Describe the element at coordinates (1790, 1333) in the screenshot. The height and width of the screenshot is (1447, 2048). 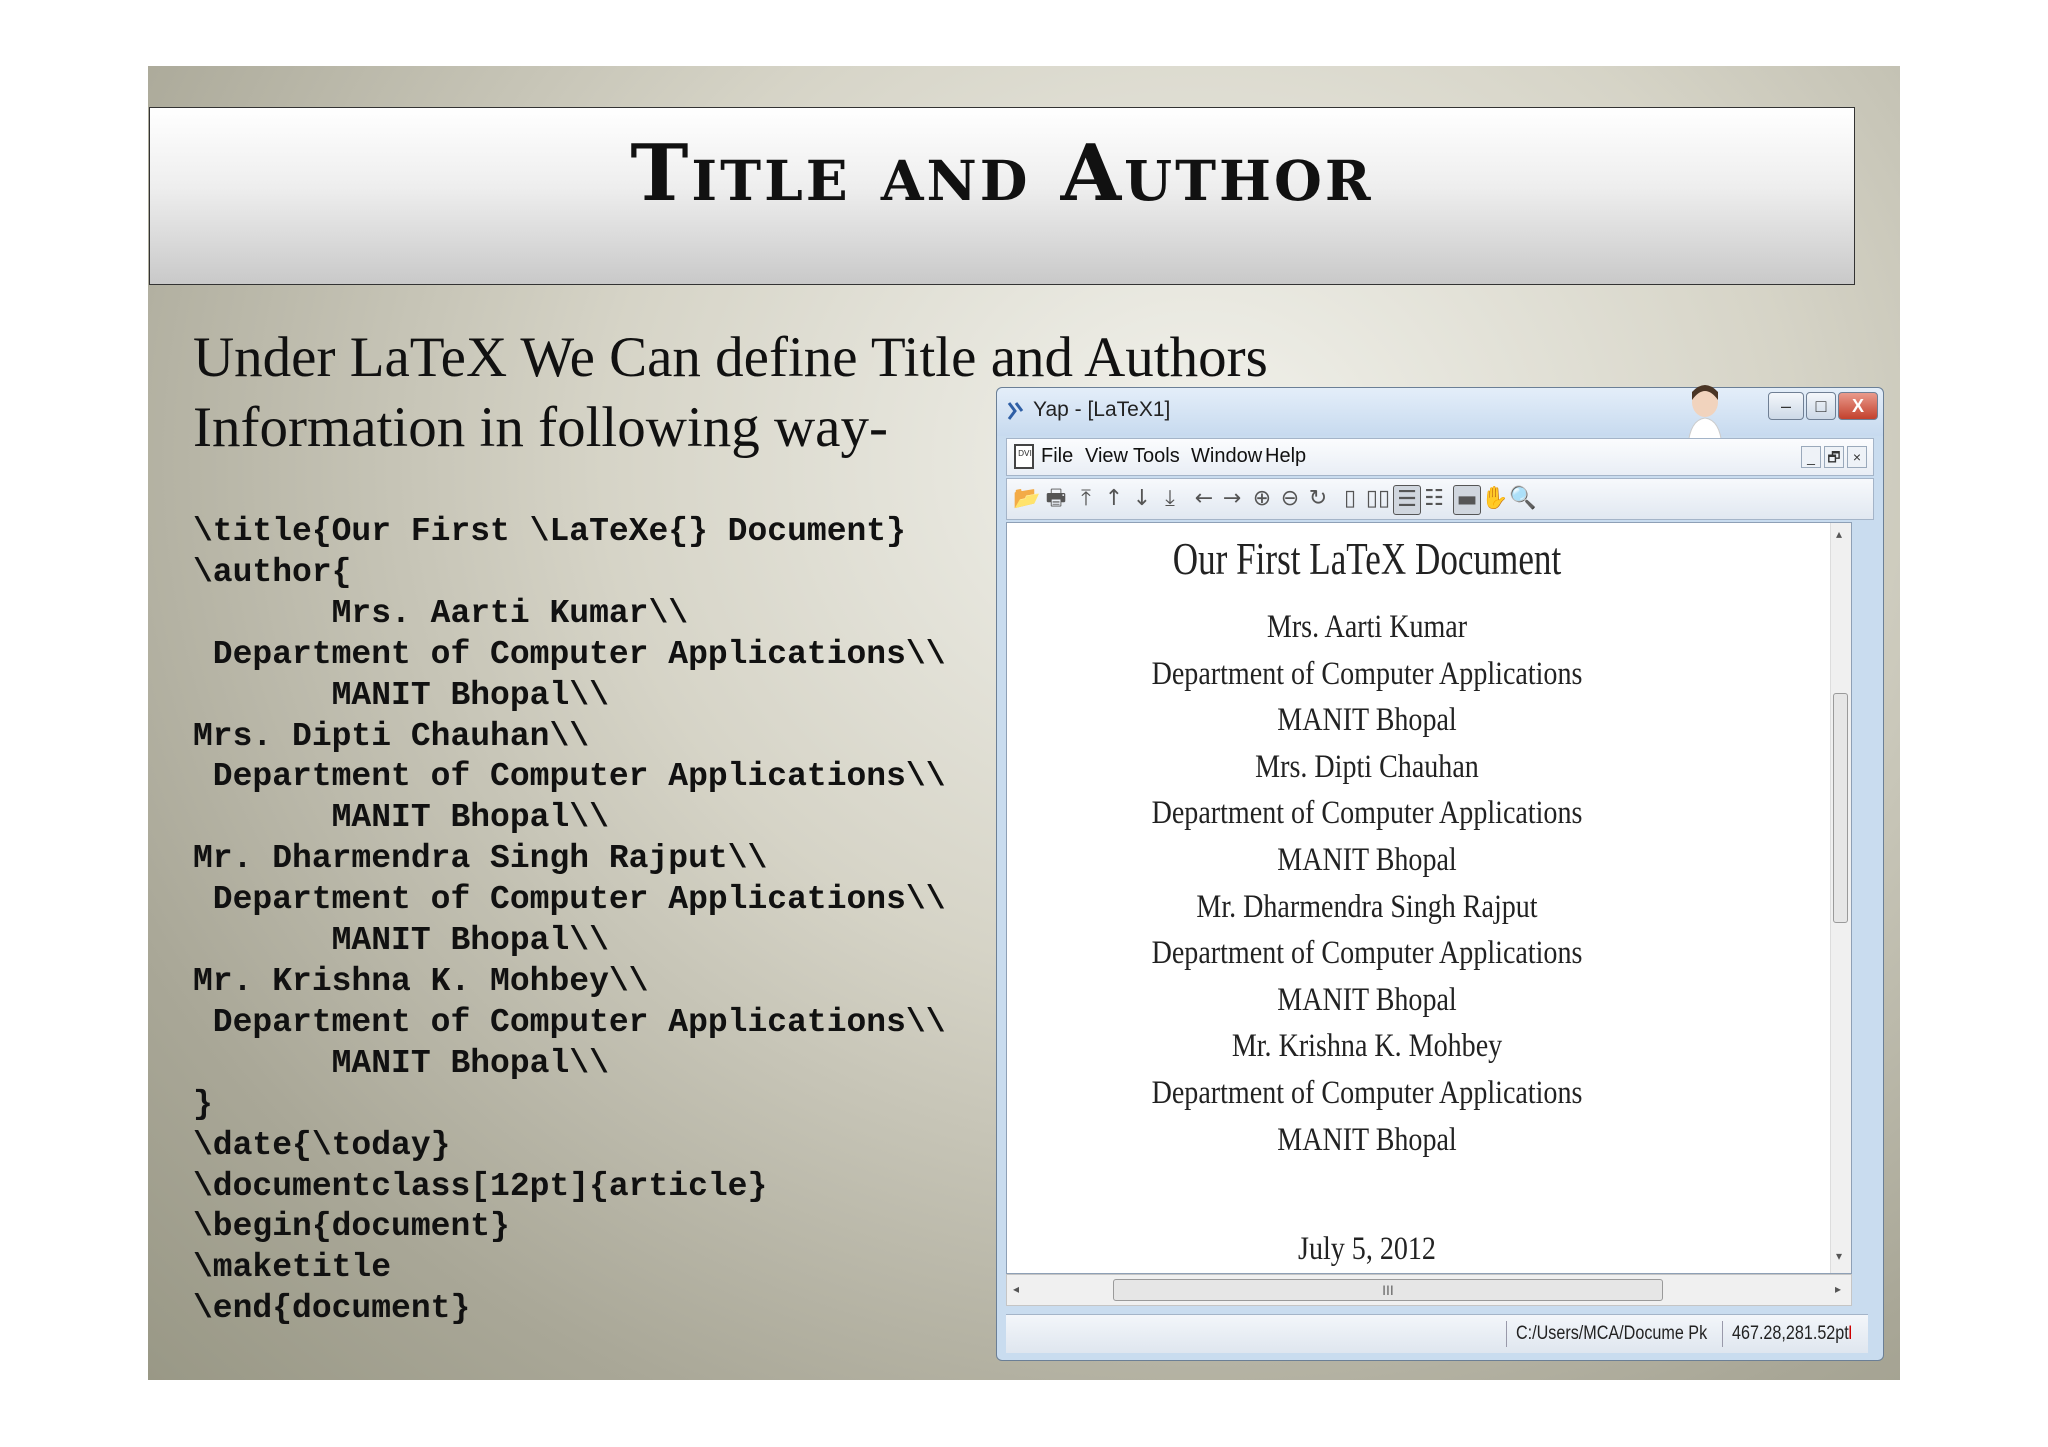
I see `status-coordinates: 467.28,281.52pt` at that location.